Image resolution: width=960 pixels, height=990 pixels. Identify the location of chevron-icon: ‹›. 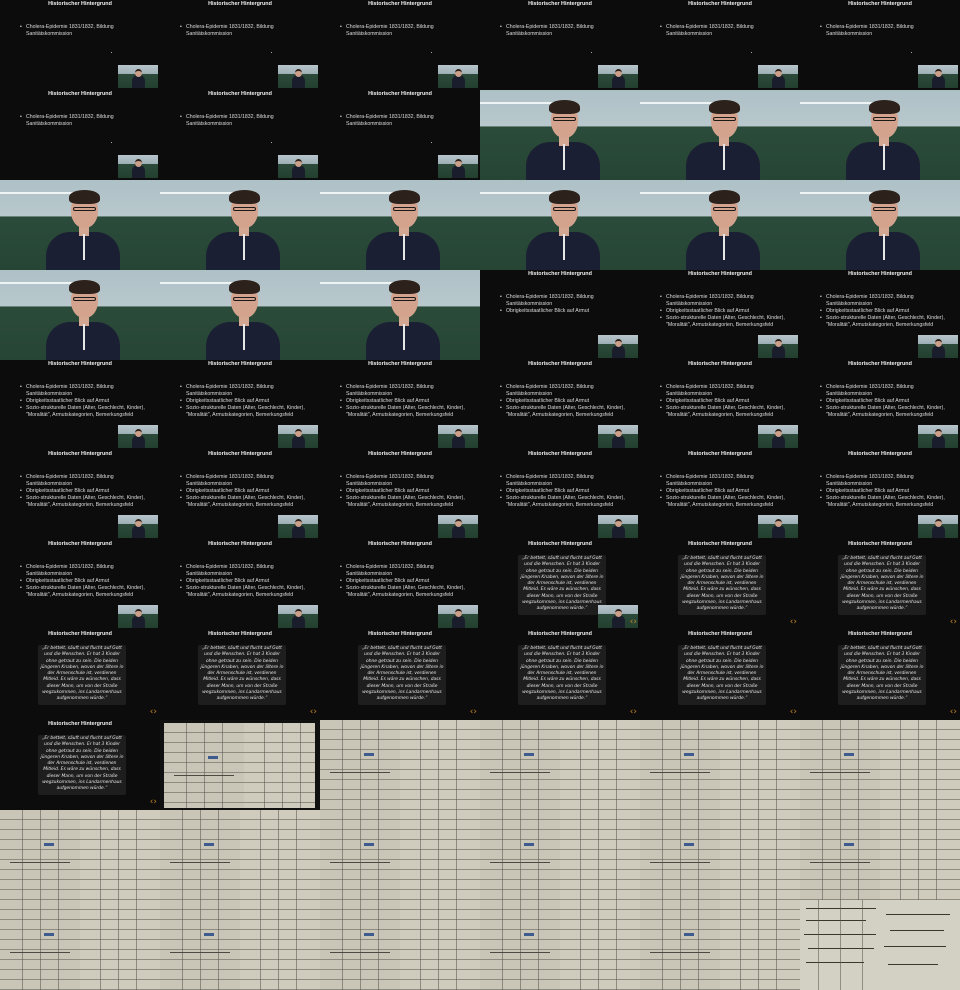
(953, 712).